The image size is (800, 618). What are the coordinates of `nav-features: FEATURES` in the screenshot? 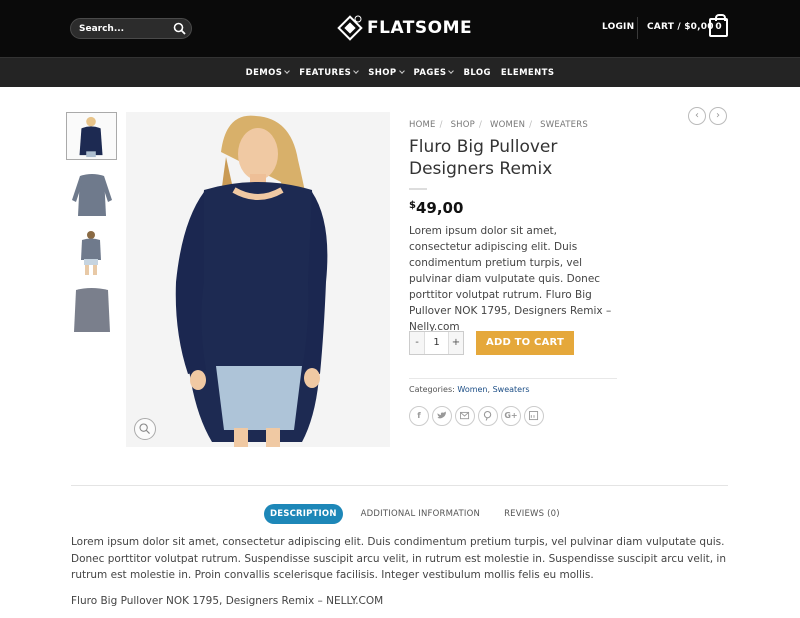 It's located at (329, 72).